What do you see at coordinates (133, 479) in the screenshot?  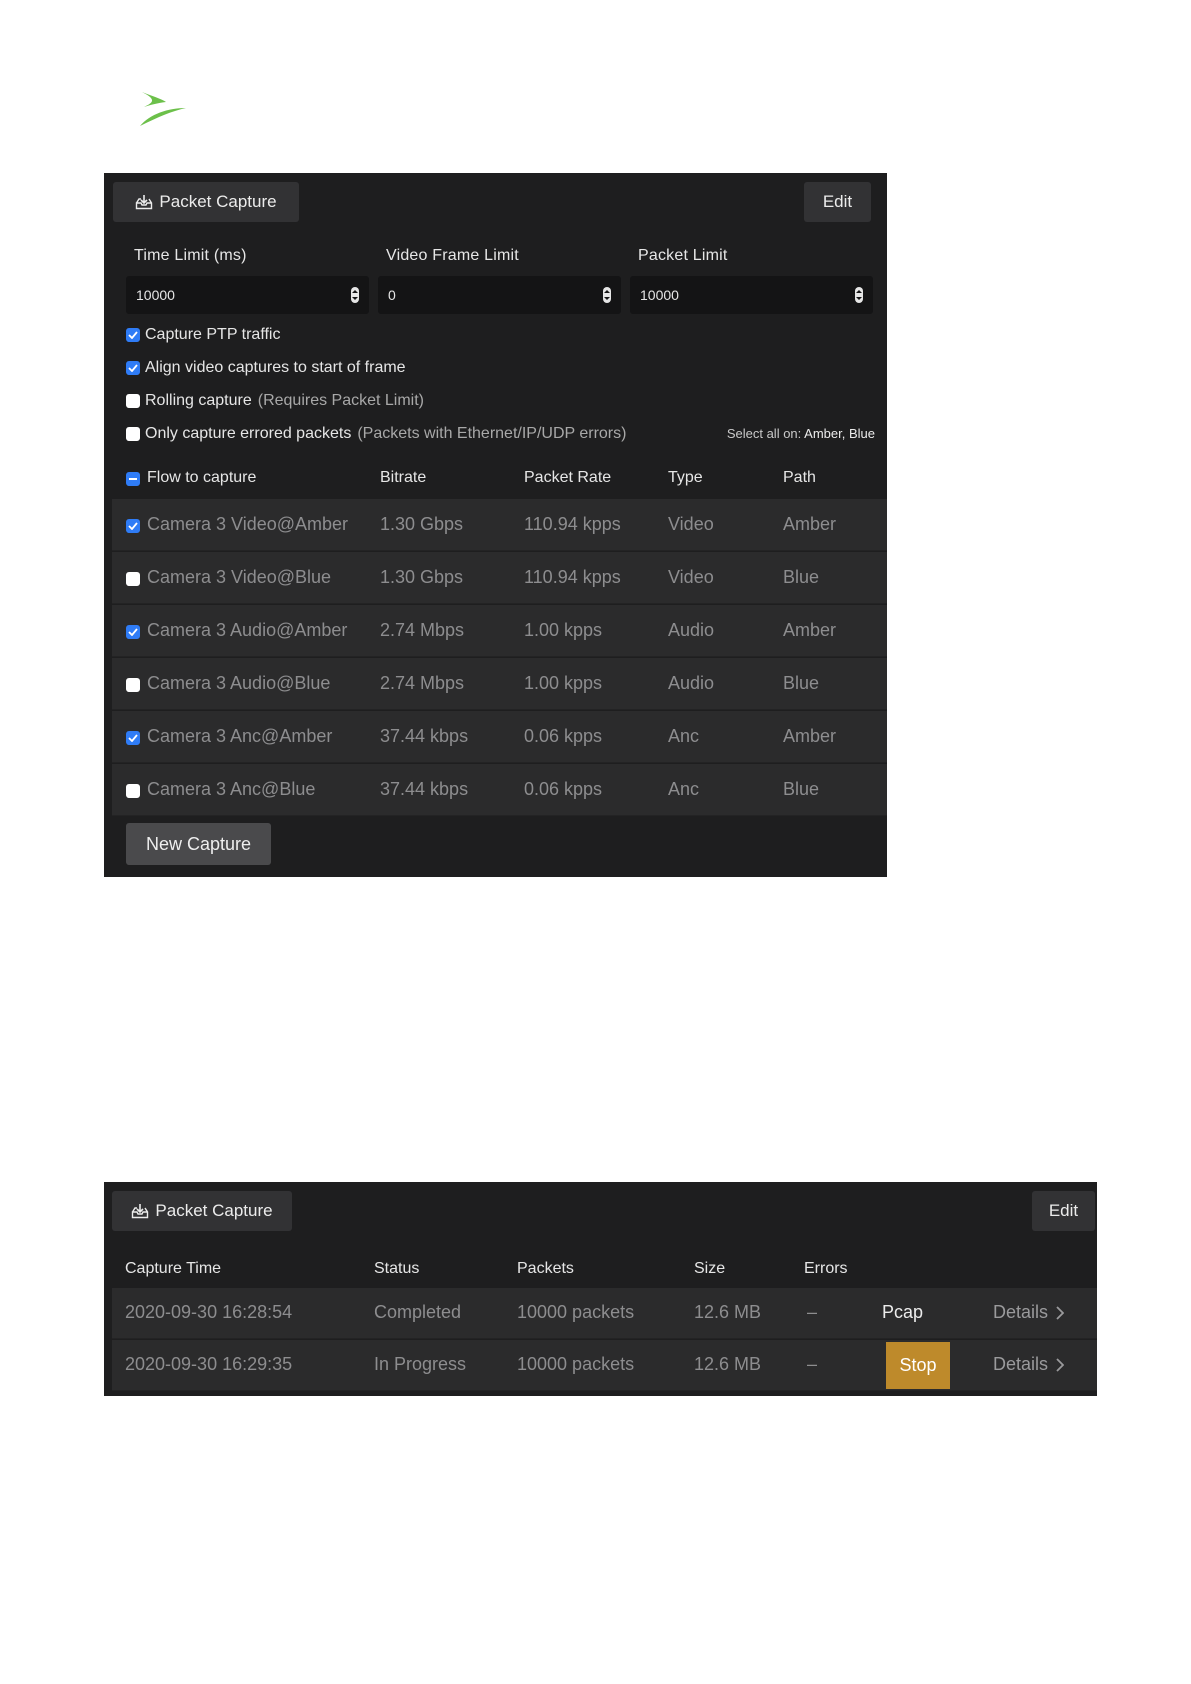 I see `select-all-flows-checkbox` at bounding box center [133, 479].